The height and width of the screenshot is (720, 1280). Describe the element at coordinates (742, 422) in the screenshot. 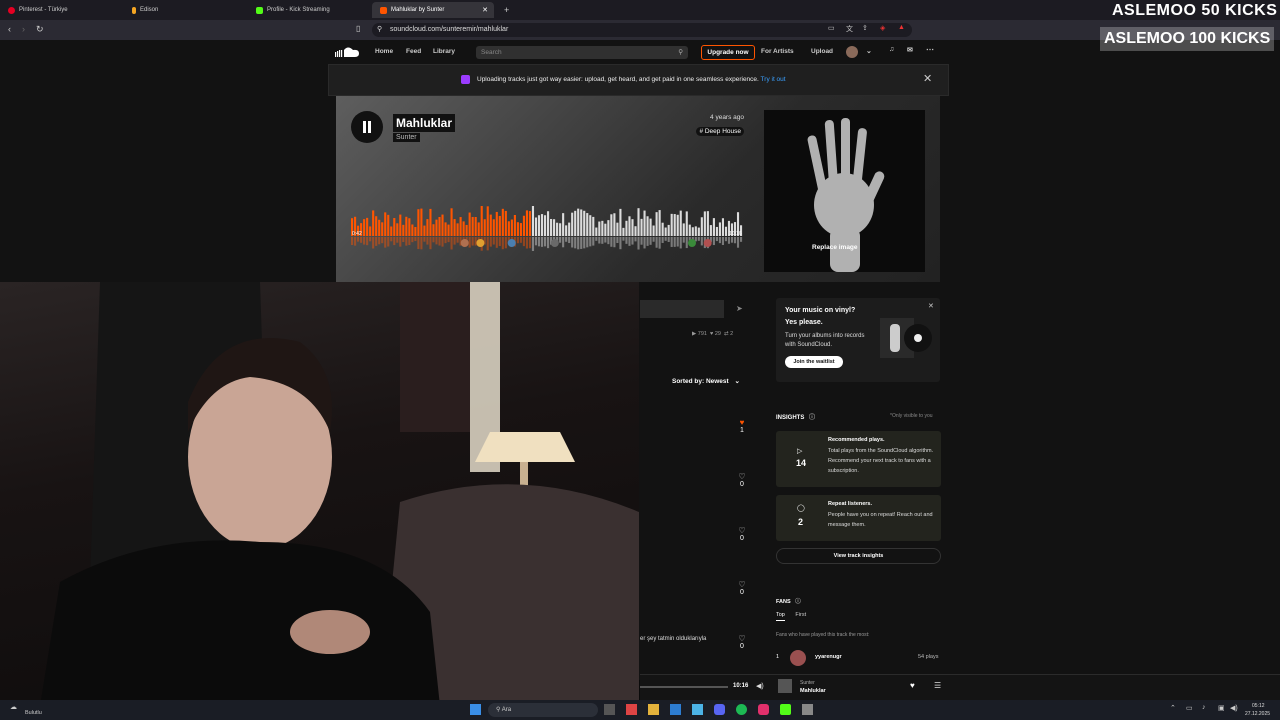

I see `heart-icon: ♥` at that location.